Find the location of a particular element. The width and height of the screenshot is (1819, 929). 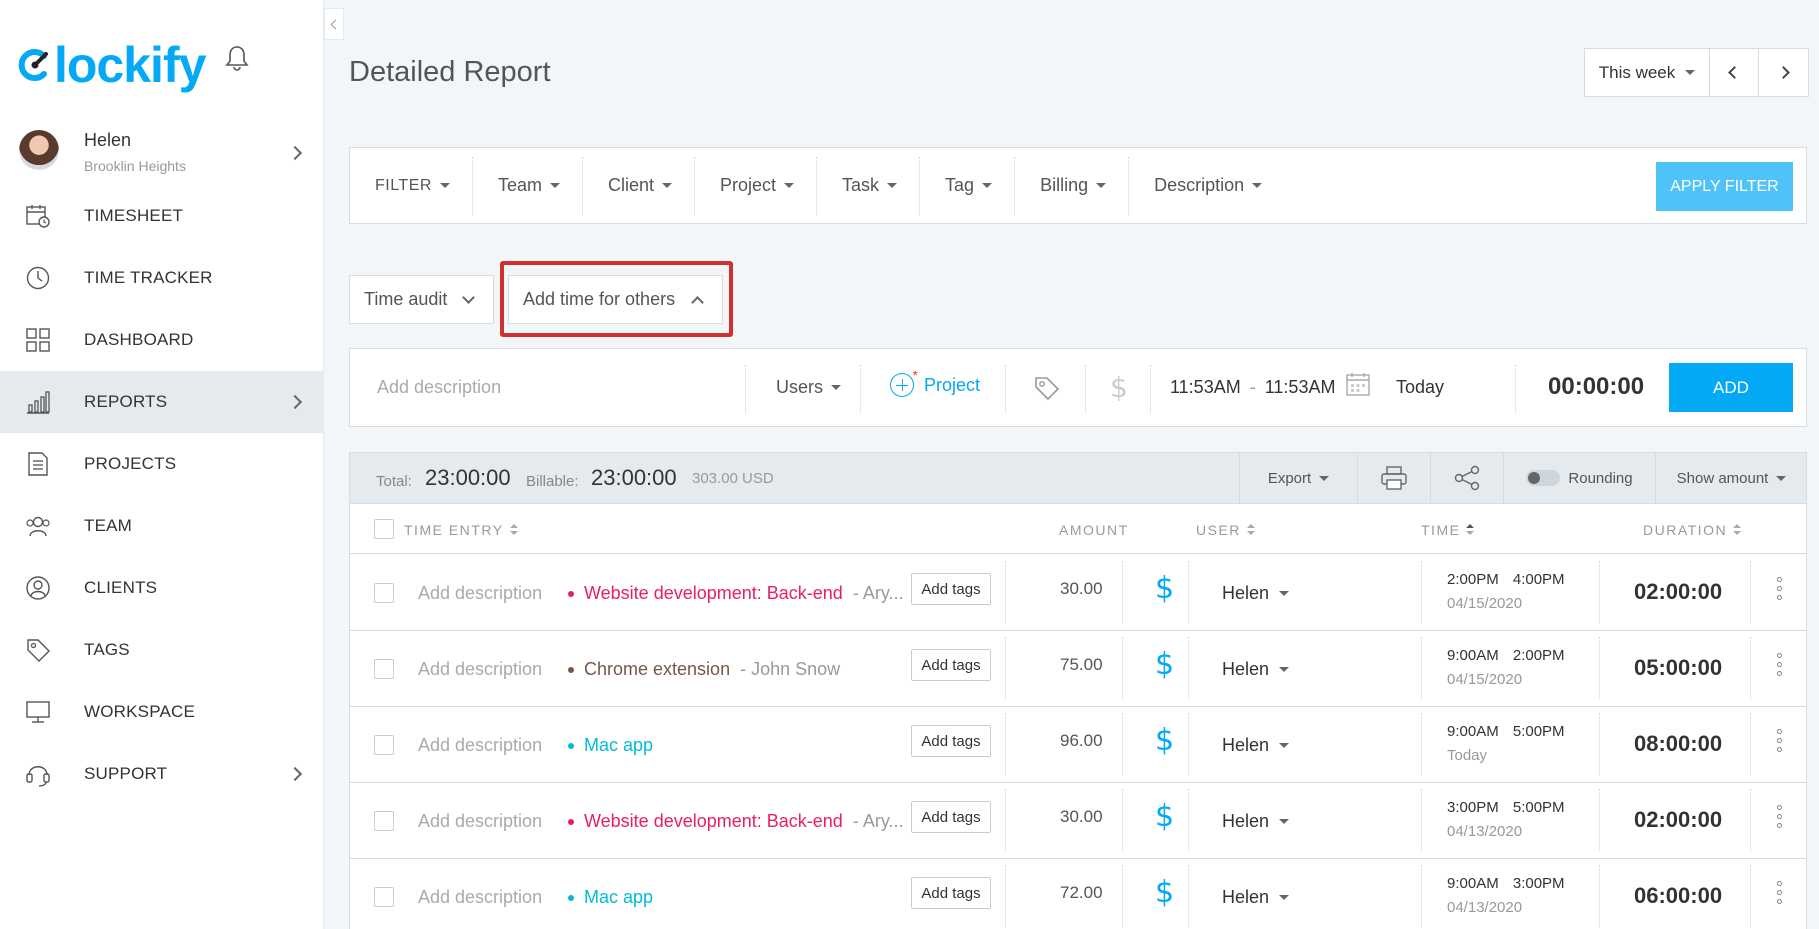

bell-icon is located at coordinates (237, 58).